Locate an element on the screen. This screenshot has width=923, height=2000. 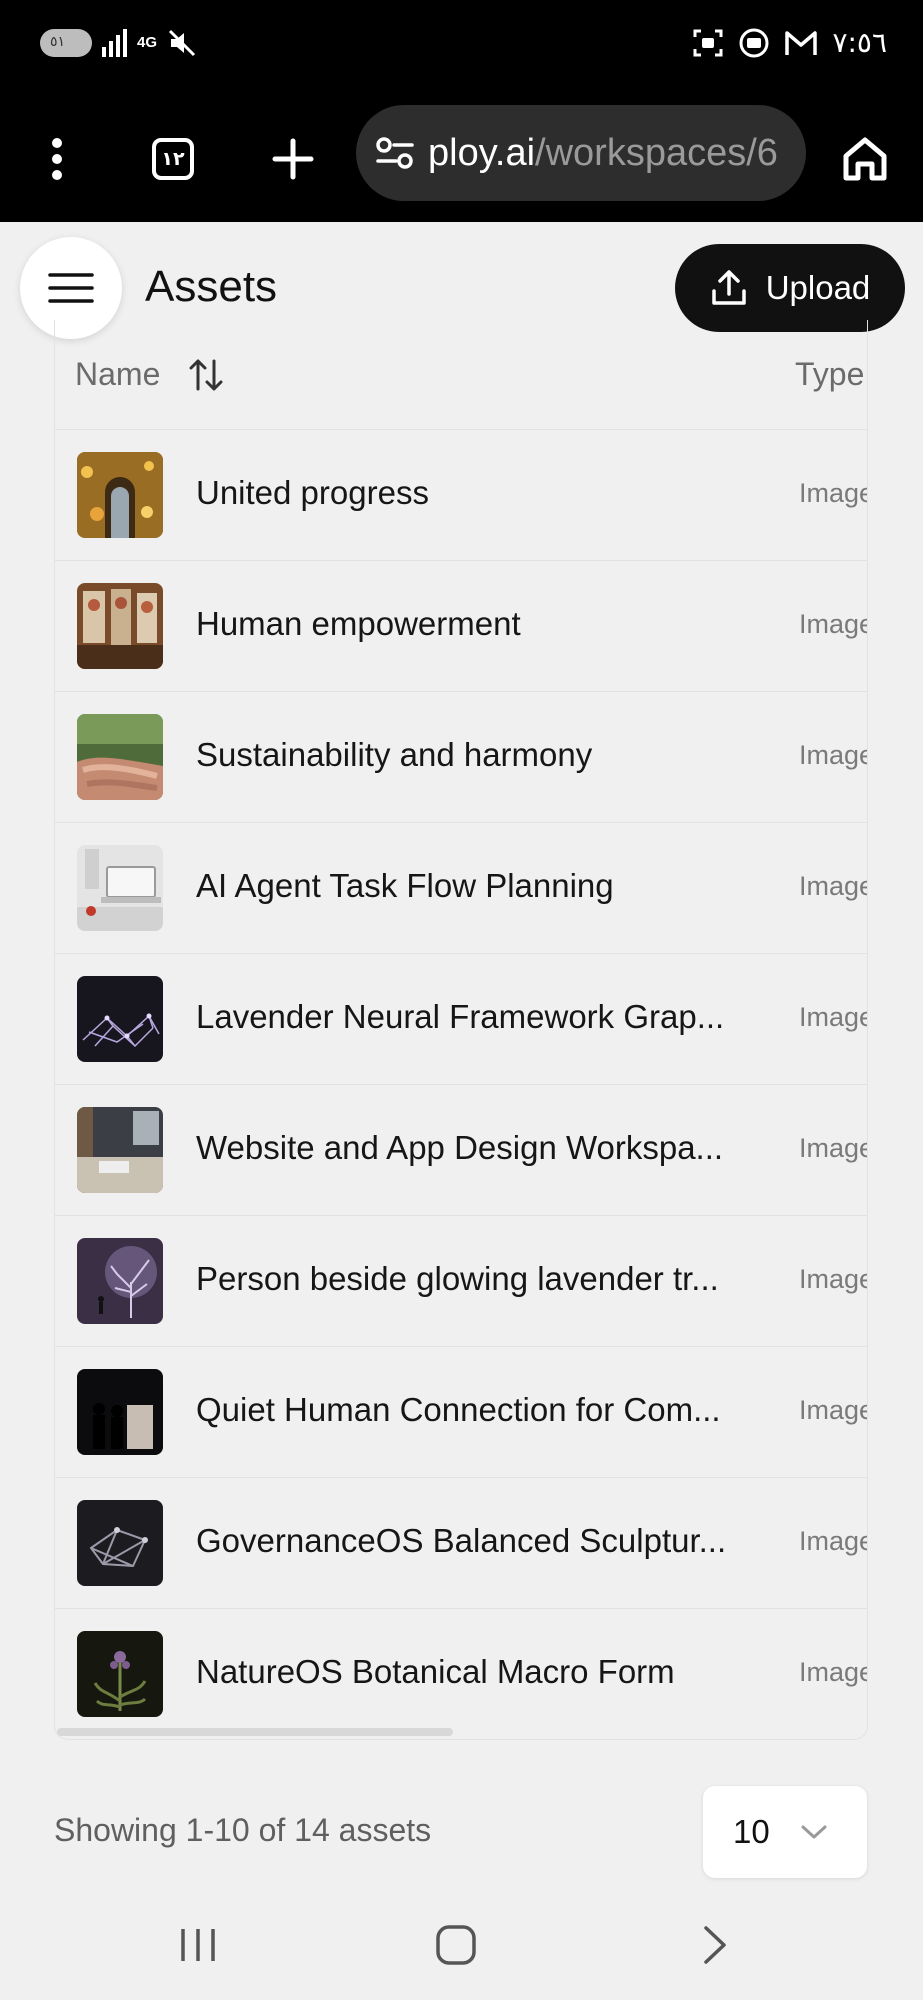
page-size-value: 10 is located at coordinates (751, 1831).